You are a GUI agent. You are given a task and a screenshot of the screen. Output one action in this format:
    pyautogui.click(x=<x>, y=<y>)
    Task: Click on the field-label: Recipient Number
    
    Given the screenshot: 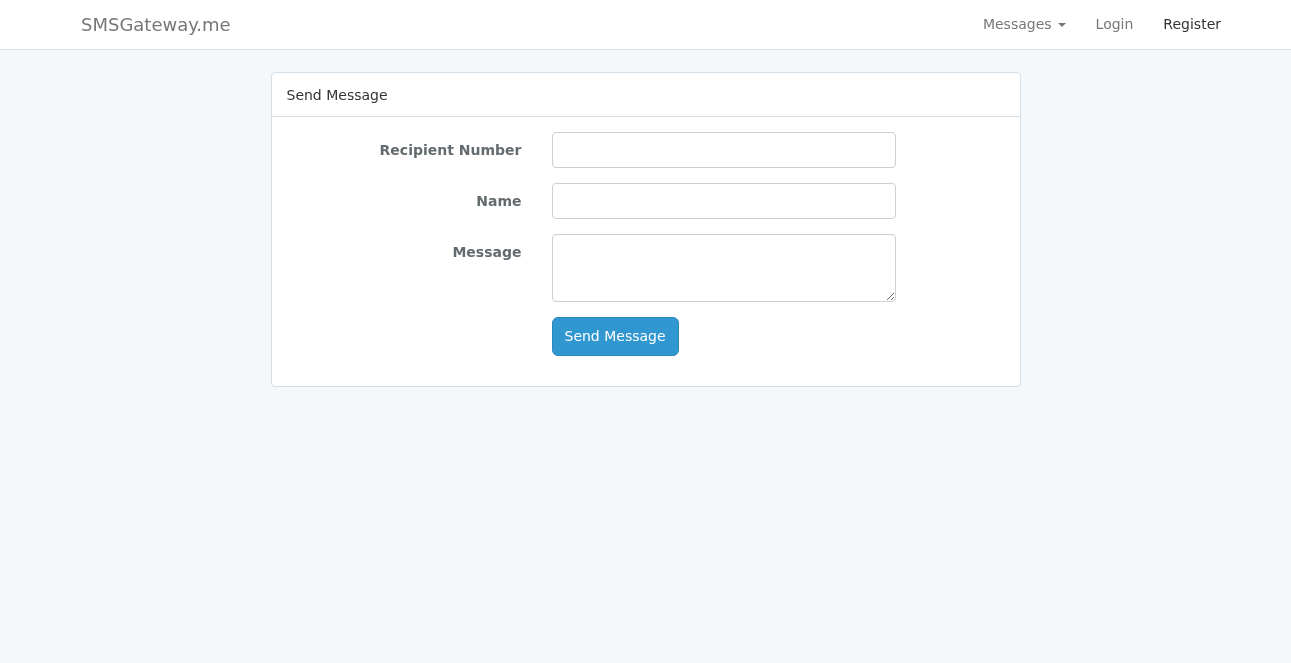 What is the action you would take?
    pyautogui.click(x=450, y=150)
    